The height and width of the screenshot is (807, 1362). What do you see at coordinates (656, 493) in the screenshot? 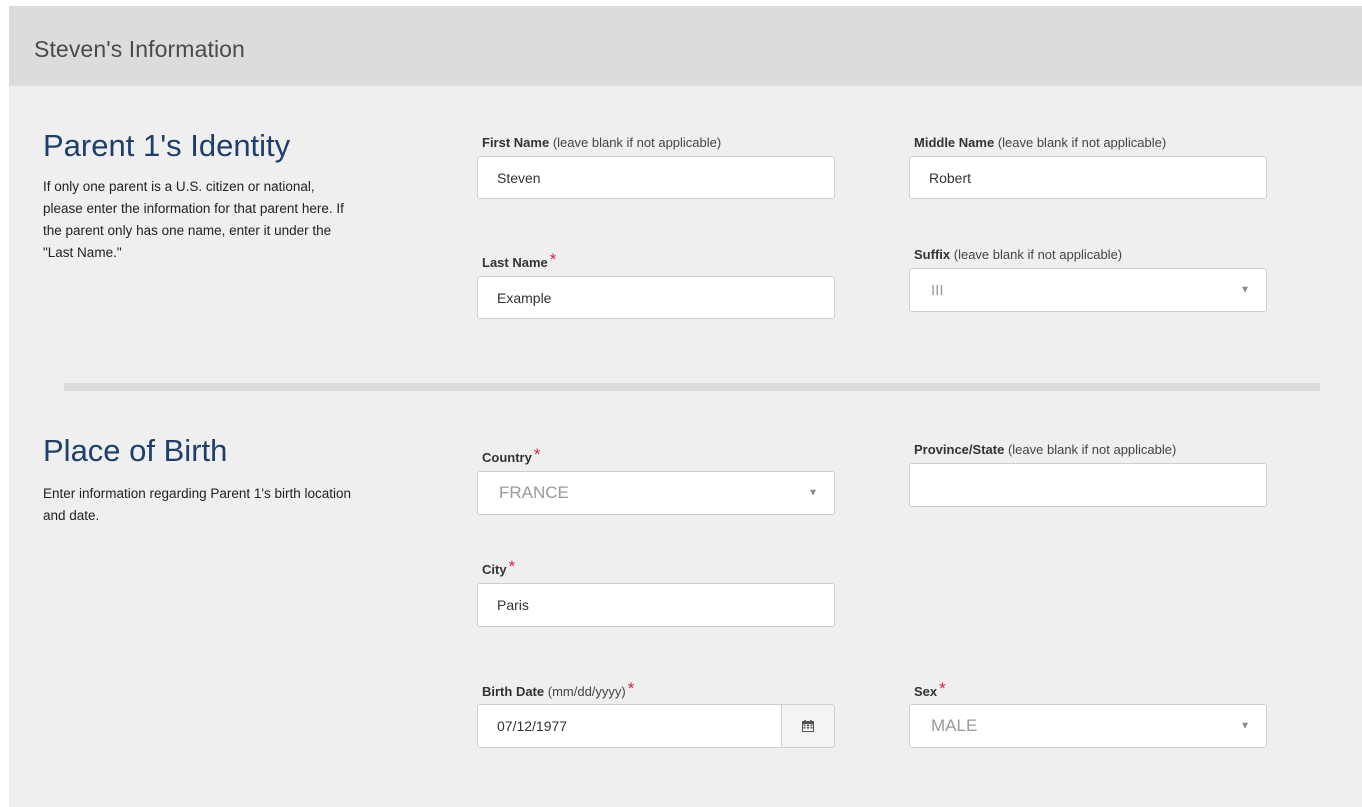
I see `country-select: FRANCE ▼` at bounding box center [656, 493].